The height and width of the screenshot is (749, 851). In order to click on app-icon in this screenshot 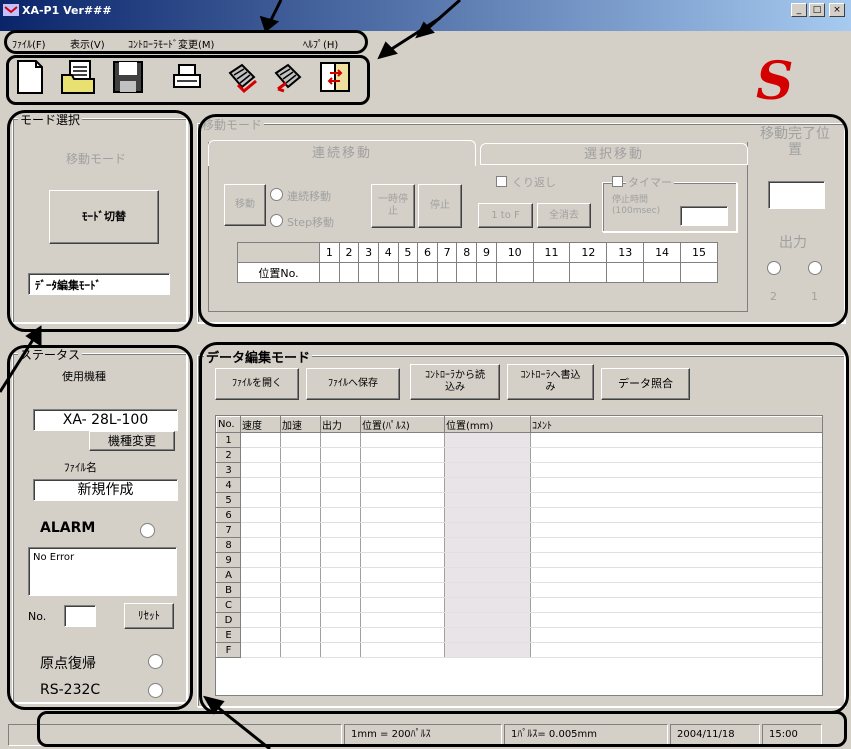, I will do `click(11, 10)`.